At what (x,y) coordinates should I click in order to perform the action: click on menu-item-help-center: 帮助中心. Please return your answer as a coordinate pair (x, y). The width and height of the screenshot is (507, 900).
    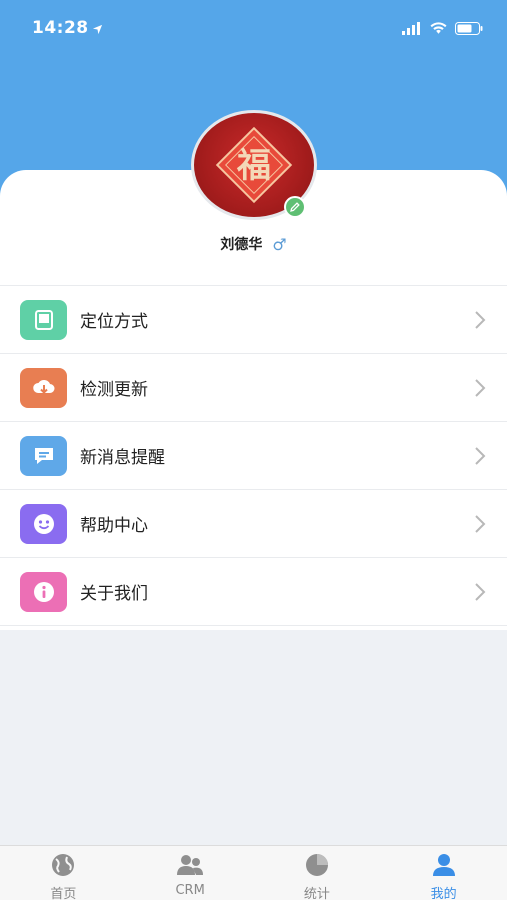
    Looking at the image, I should click on (253, 524).